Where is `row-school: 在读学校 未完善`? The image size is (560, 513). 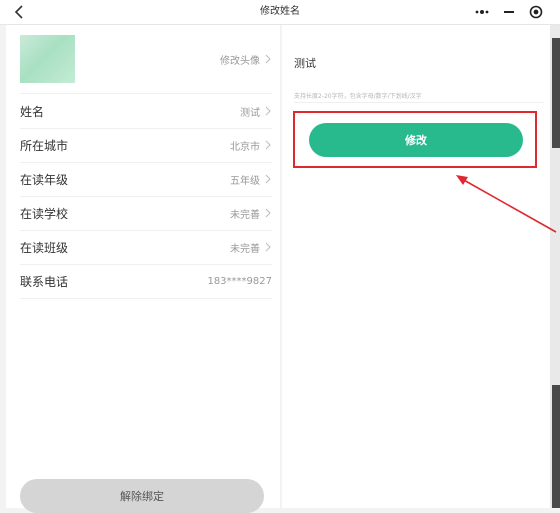 row-school: 在读学校 未完善 is located at coordinates (146, 213).